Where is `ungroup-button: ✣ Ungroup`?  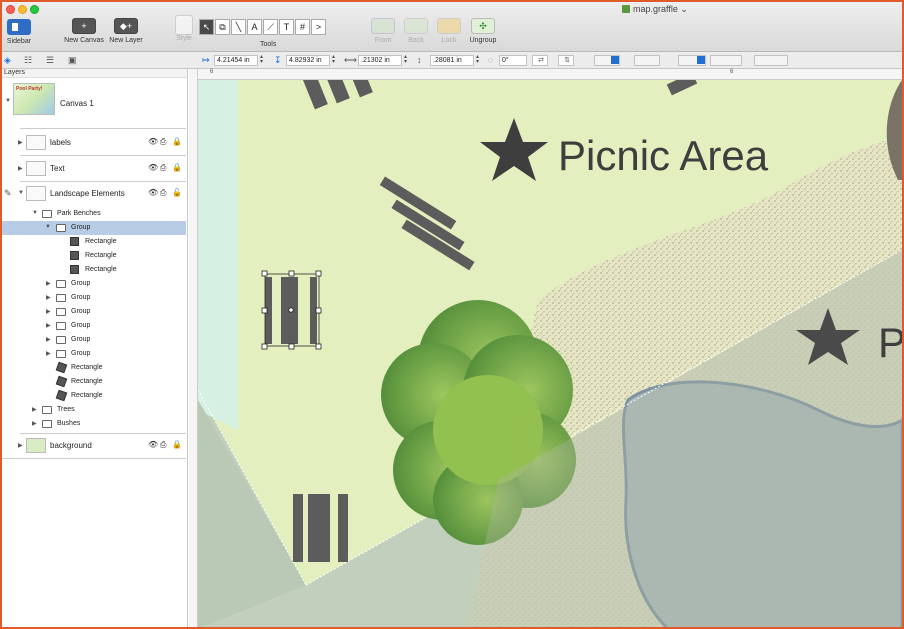
ungroup-button: ✣ Ungroup is located at coordinates (483, 31).